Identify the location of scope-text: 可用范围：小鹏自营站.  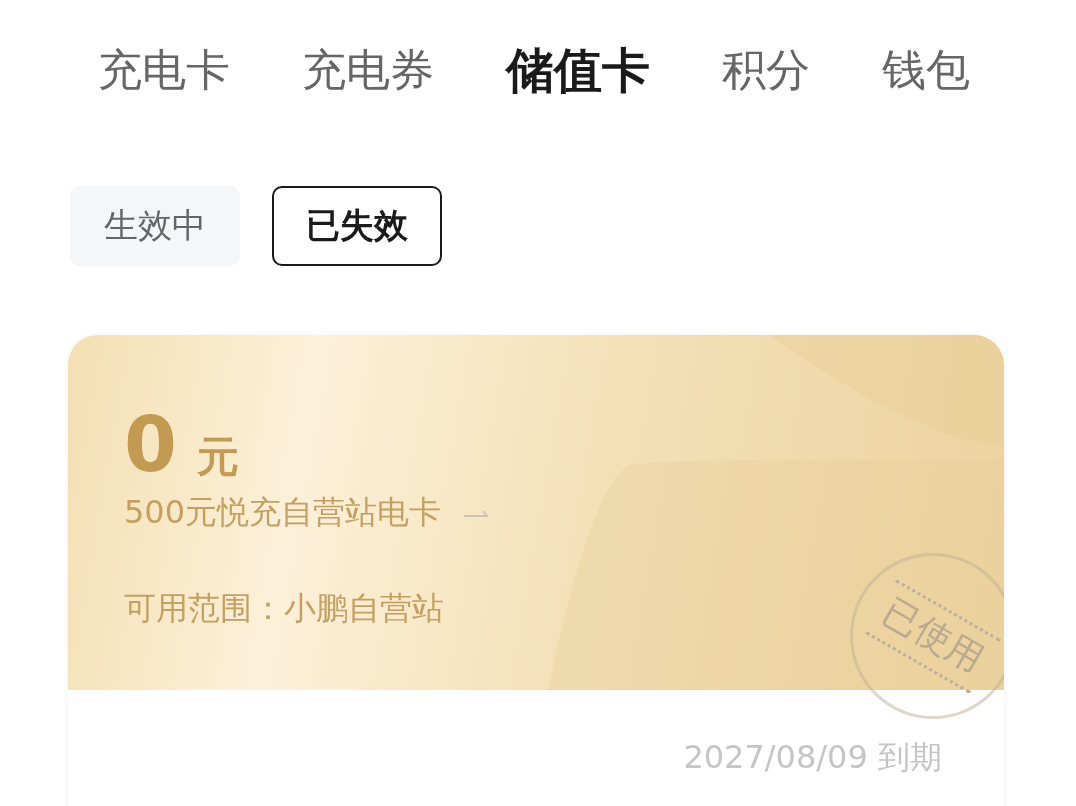
(284, 608).